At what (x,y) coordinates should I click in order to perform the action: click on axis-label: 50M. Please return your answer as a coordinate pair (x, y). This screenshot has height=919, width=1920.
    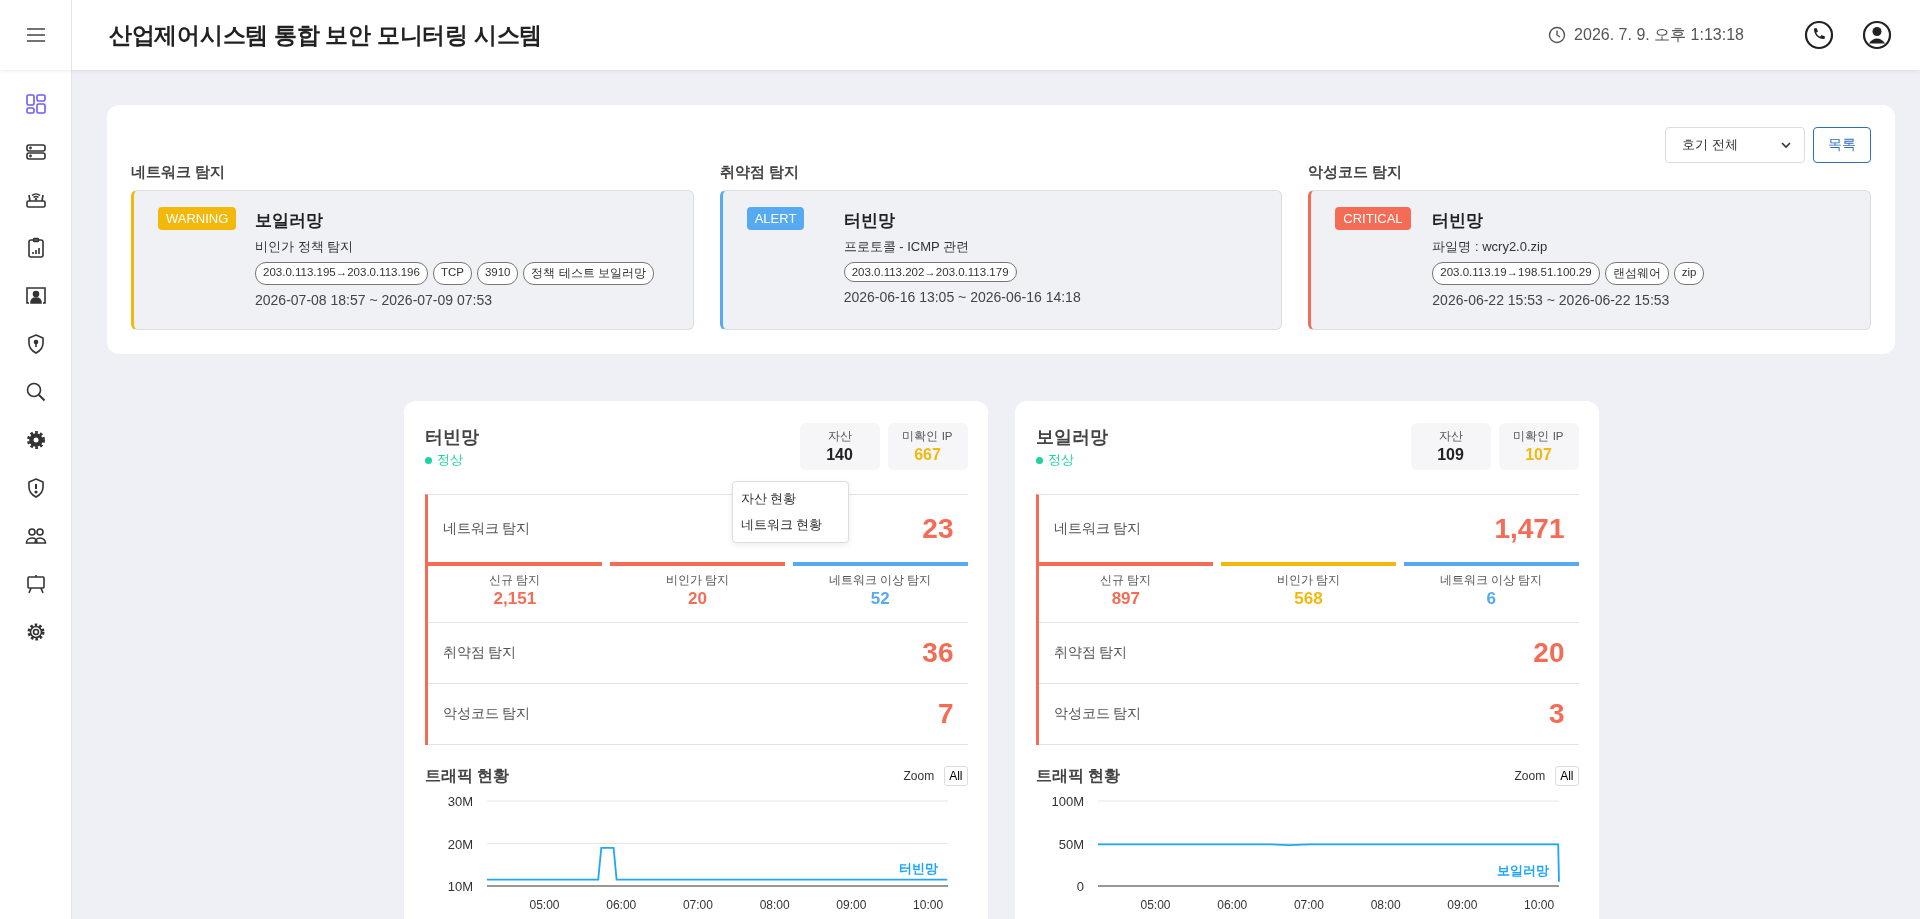
    Looking at the image, I should click on (1071, 844).